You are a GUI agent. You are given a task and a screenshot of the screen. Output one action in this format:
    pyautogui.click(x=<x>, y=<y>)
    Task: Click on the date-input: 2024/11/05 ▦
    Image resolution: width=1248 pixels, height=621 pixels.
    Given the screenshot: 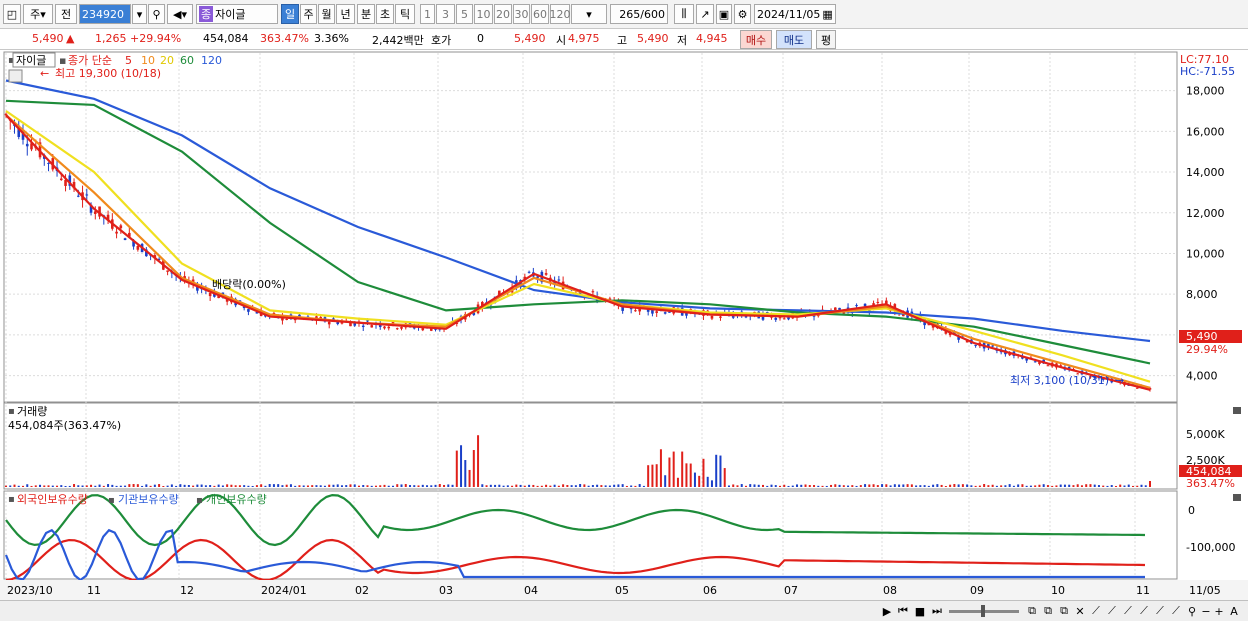 What is the action you would take?
    pyautogui.click(x=795, y=14)
    